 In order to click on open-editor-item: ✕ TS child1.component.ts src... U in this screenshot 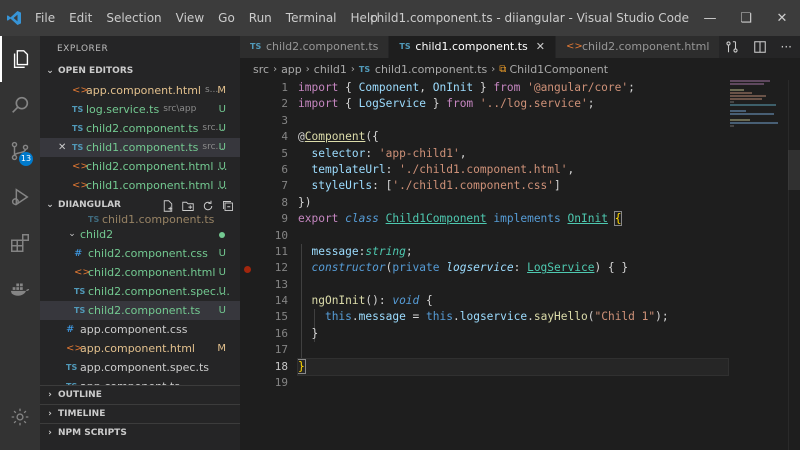, I will do `click(140, 147)`.